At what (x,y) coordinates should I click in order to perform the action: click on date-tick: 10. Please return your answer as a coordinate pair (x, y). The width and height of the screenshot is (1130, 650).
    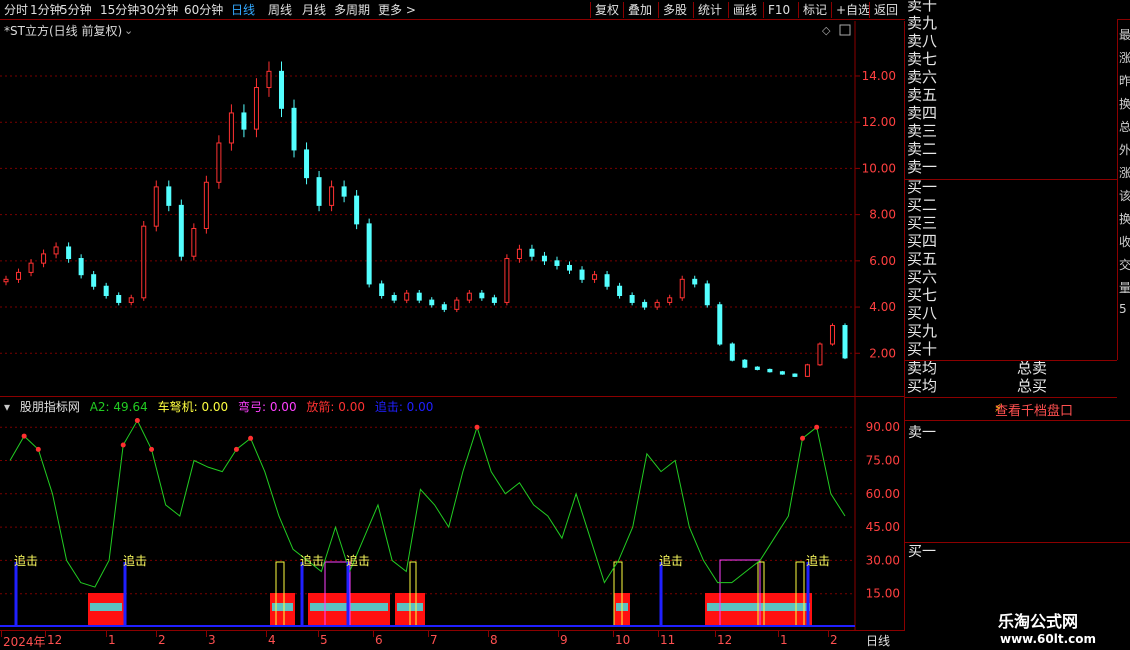
    Looking at the image, I should click on (623, 640).